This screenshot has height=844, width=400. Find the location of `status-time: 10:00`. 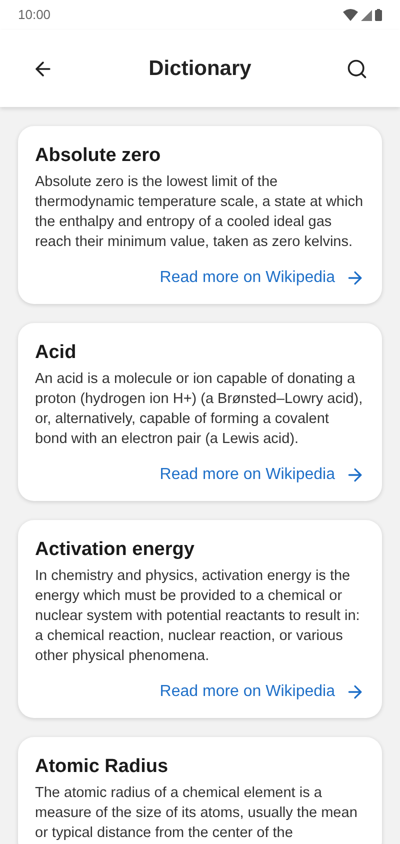

status-time: 10:00 is located at coordinates (34, 15).